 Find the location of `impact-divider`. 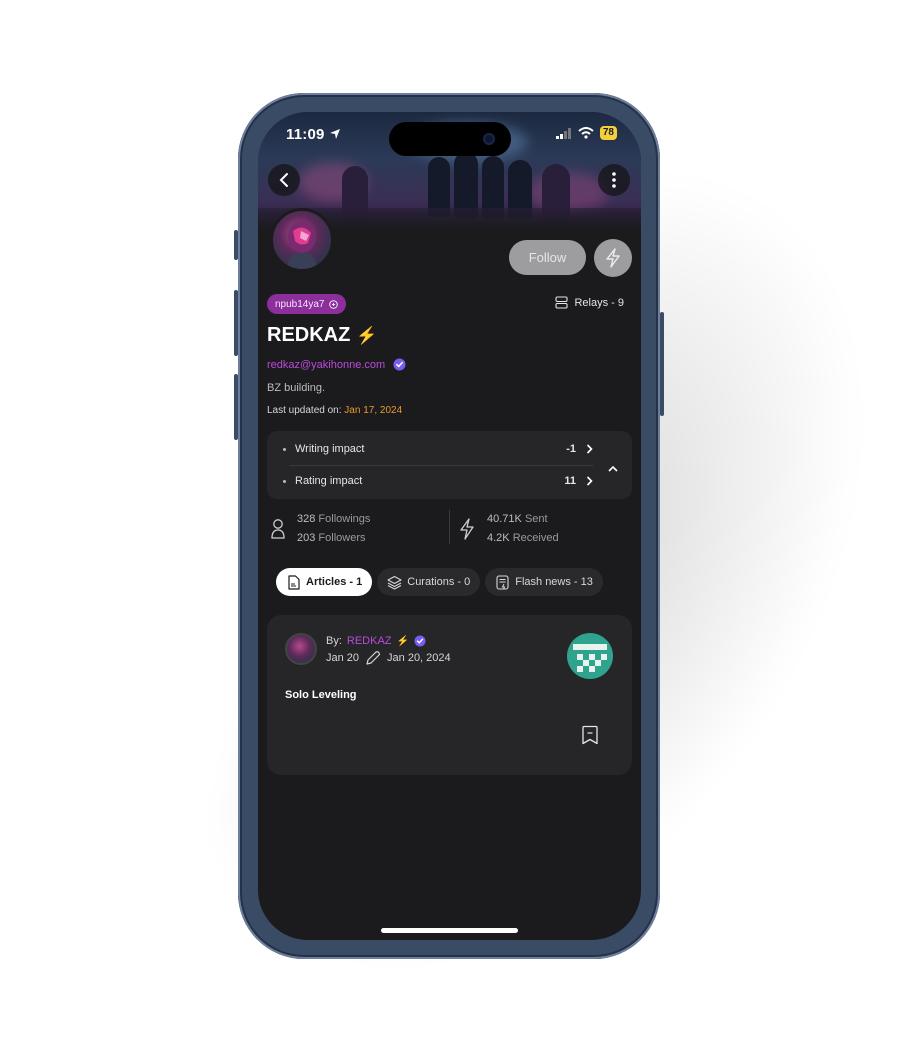

impact-divider is located at coordinates (441, 465).